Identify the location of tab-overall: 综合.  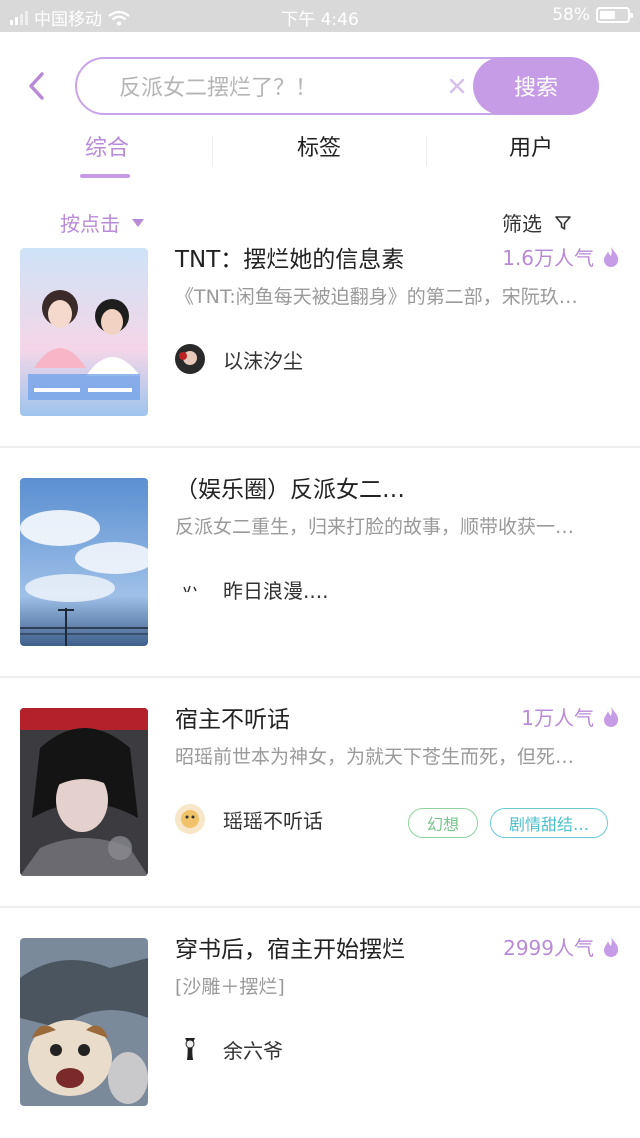
(107, 146).